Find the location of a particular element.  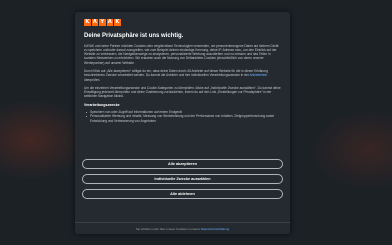

privacy-policy-link: Datenschutzerklärung is located at coordinates (215, 229).